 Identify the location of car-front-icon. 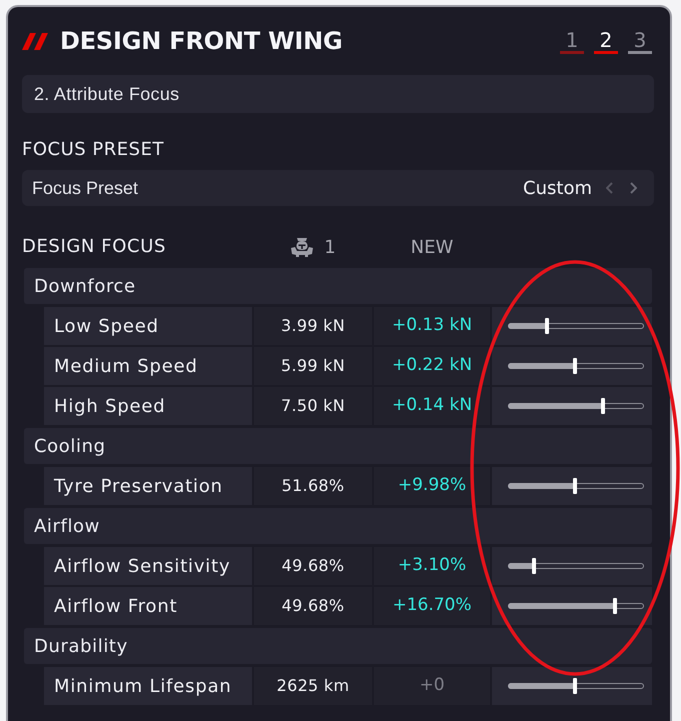
(302, 247).